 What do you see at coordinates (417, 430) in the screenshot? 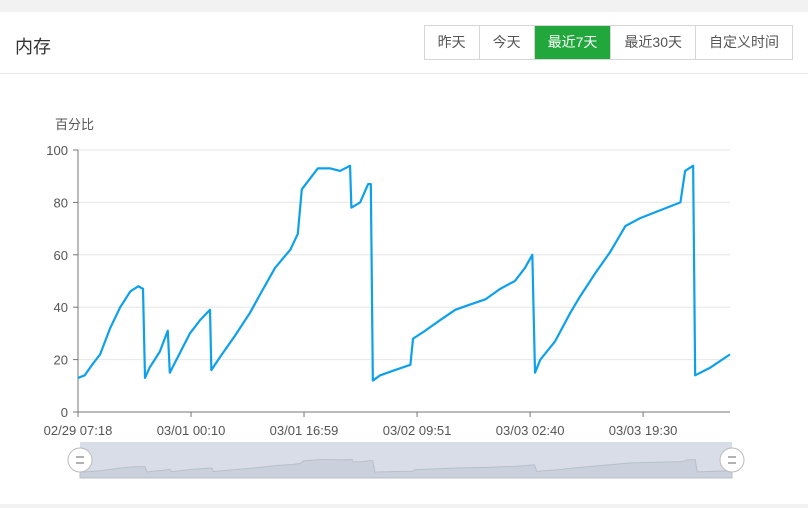
I see `x-tick-label: 03/02 09:51` at bounding box center [417, 430].